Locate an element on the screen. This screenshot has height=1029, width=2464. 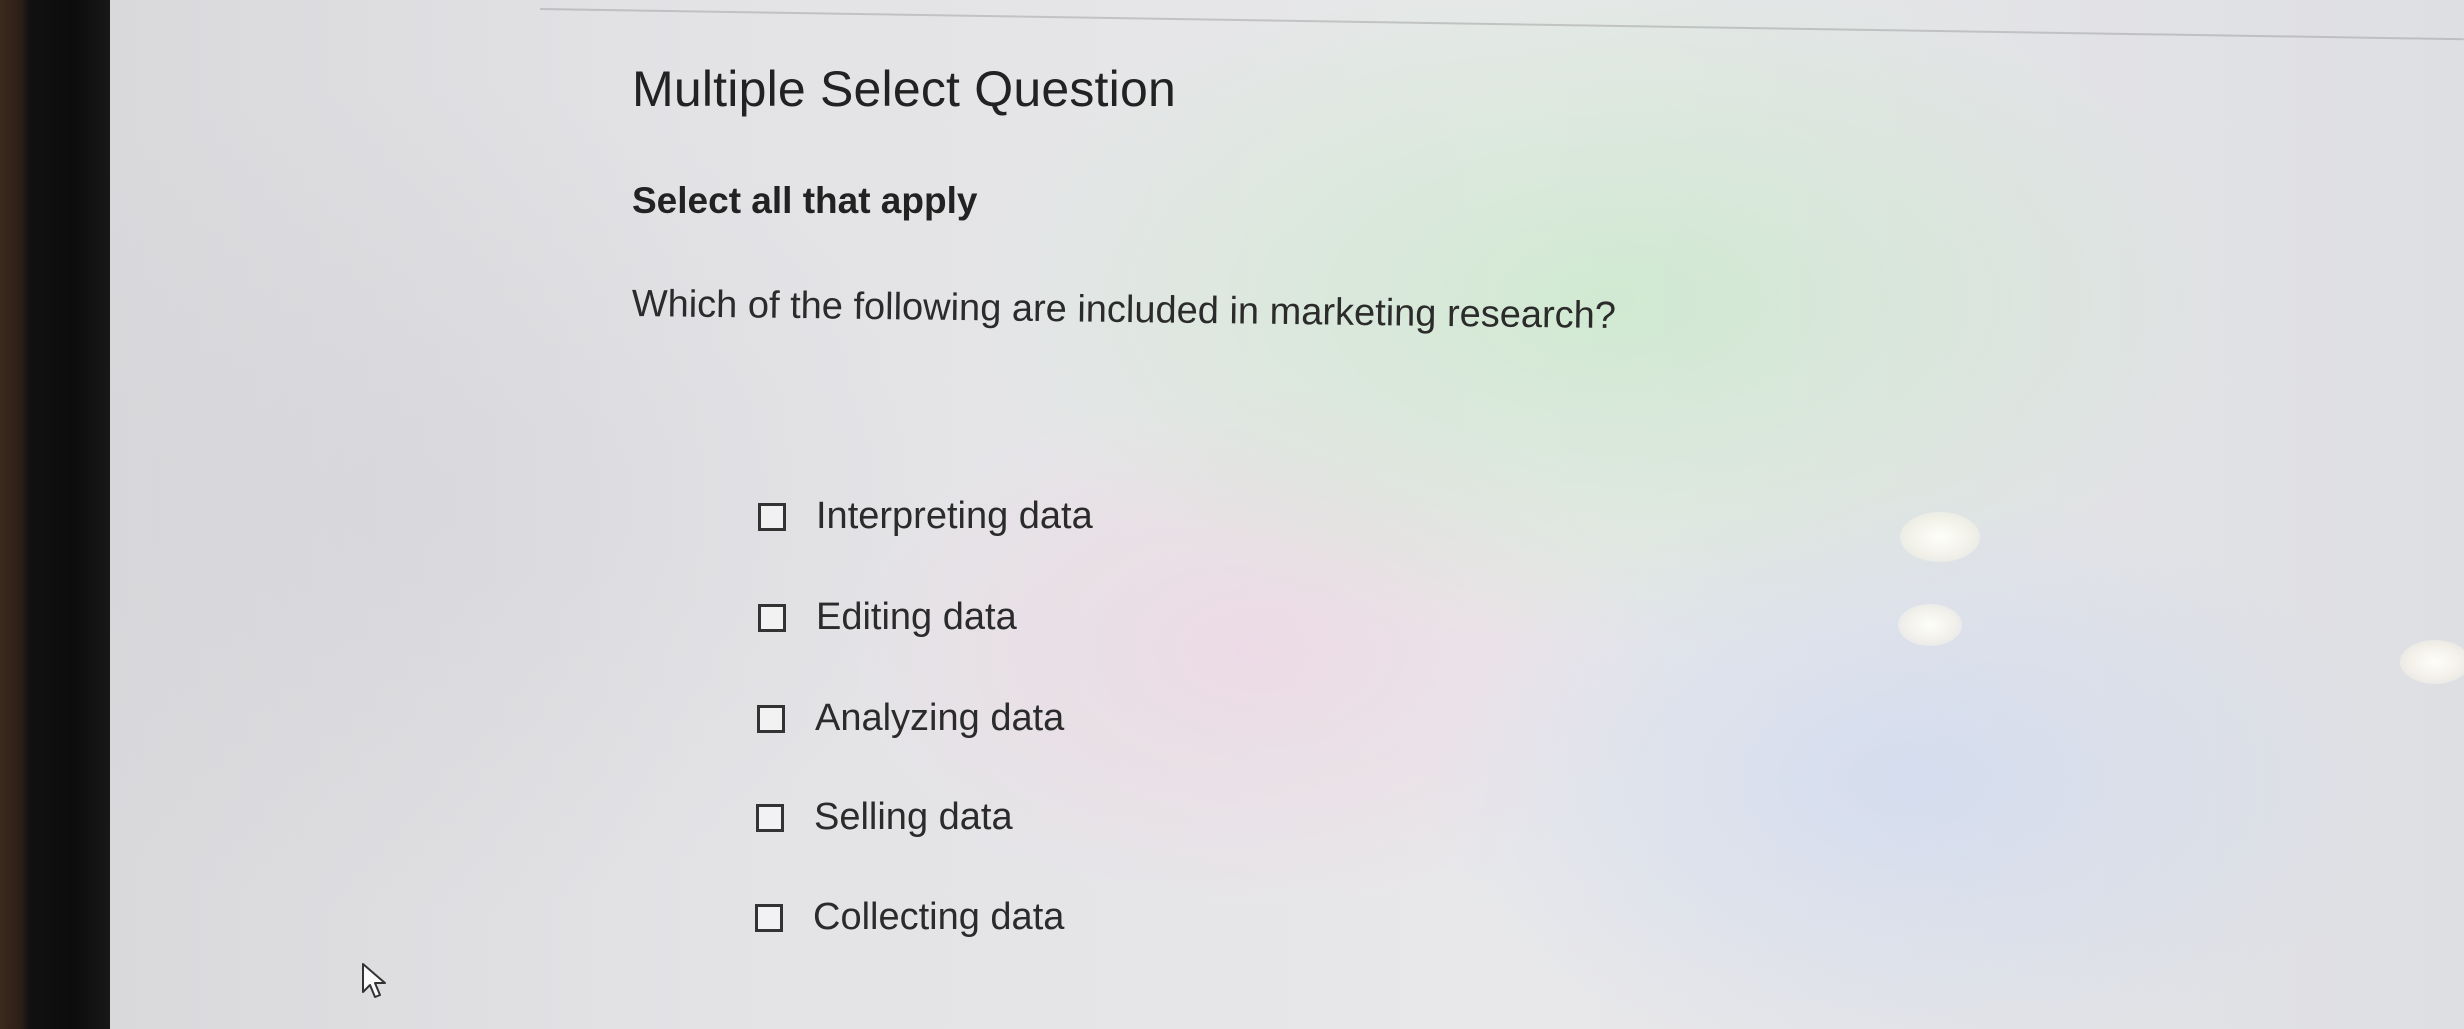
option-label: Collecting data is located at coordinates (939, 917).